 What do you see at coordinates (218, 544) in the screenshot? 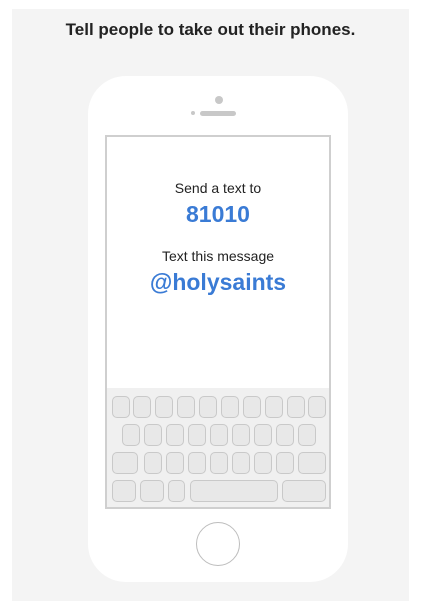
I see `home-button-icon` at bounding box center [218, 544].